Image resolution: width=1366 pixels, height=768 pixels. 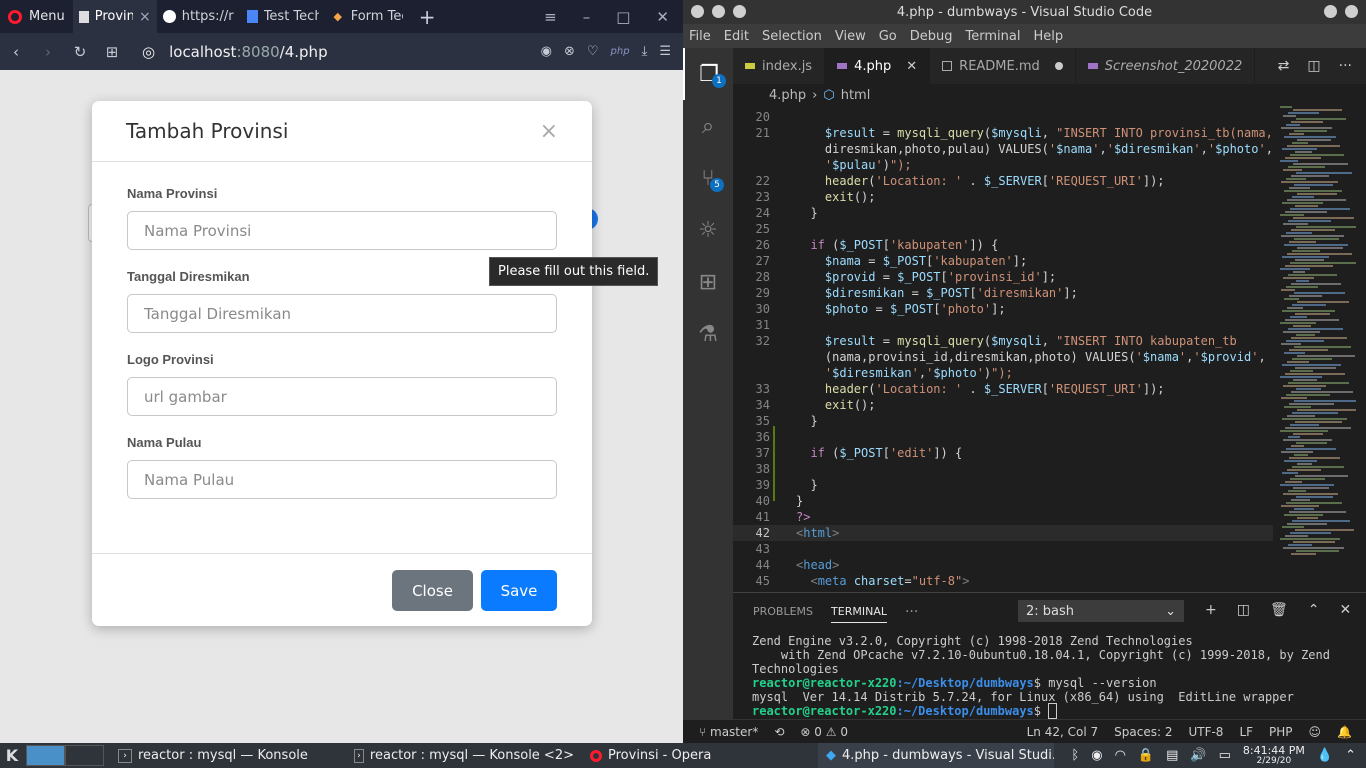 I want to click on code-line: 36, so click(x=1003, y=437).